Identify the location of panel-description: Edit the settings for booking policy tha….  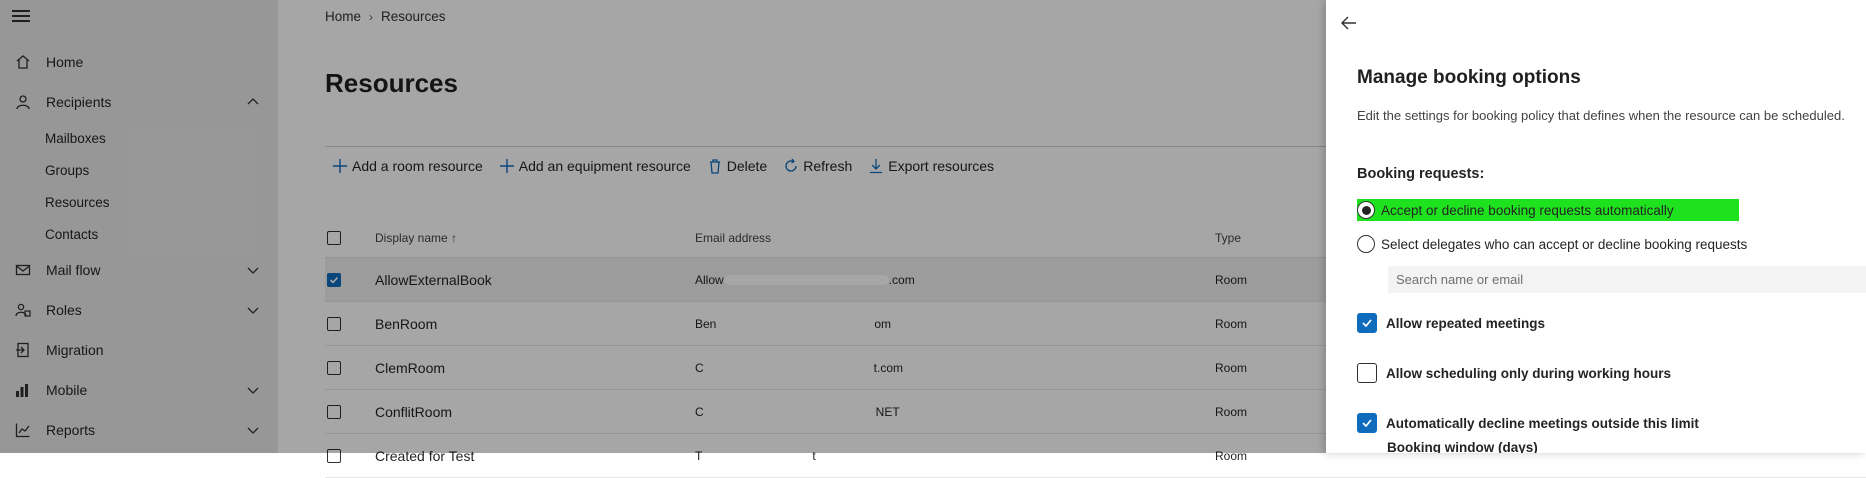
(1601, 115).